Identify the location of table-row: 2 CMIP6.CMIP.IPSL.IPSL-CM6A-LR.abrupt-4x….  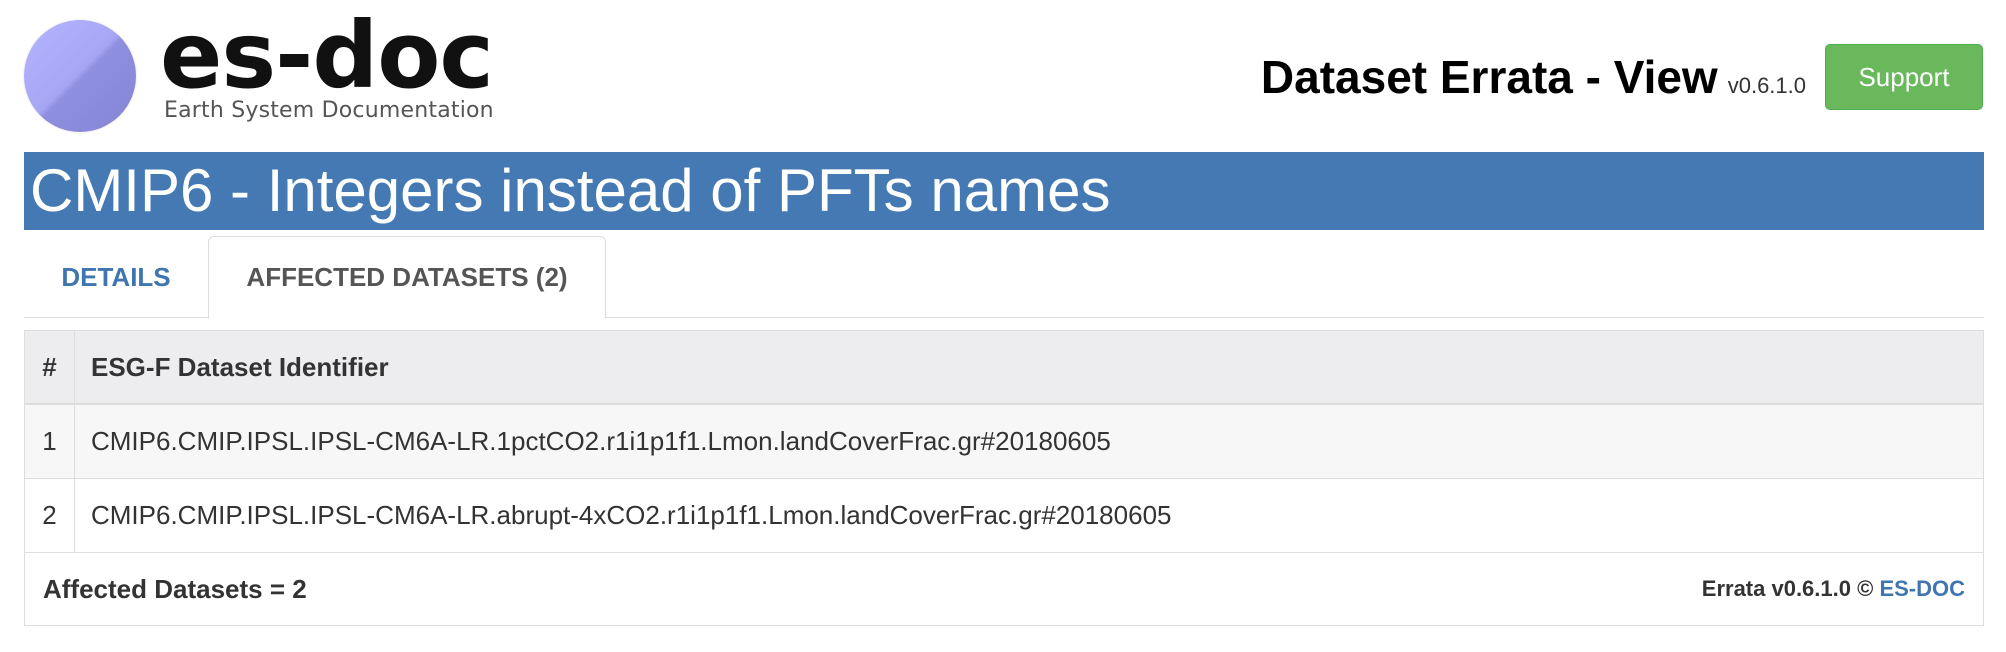
(1004, 516).